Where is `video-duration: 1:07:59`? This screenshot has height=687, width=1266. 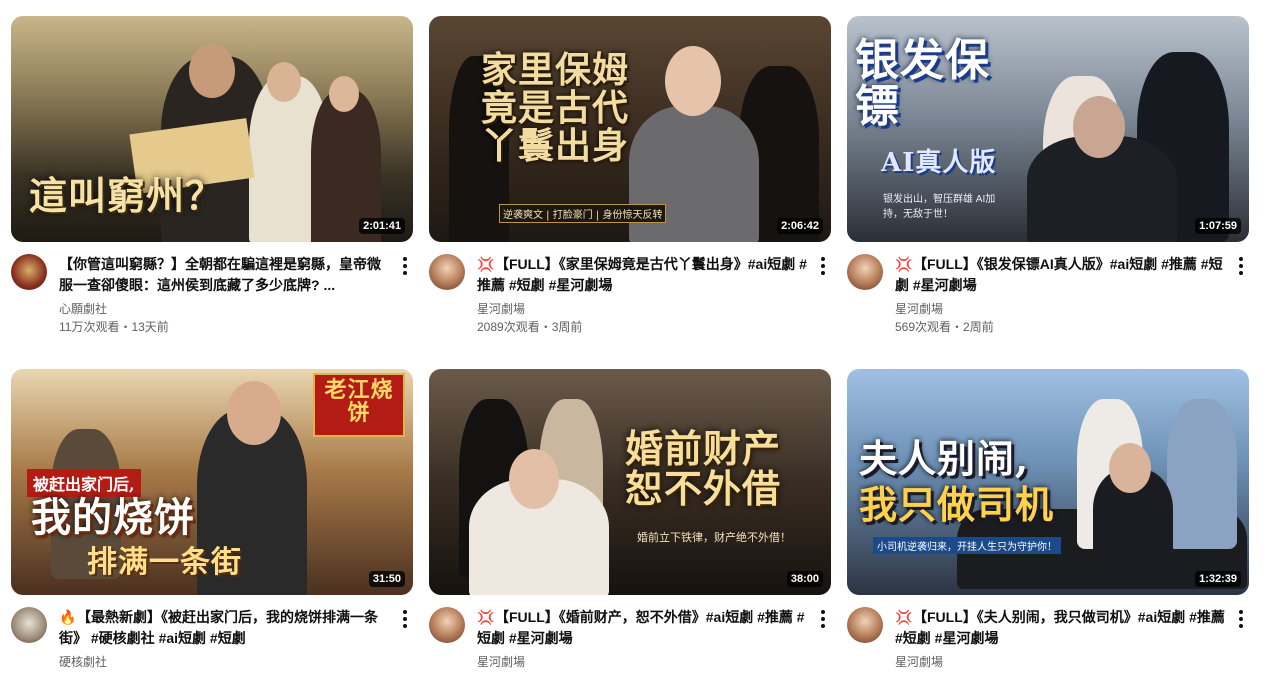
video-duration: 1:07:59 is located at coordinates (1218, 226).